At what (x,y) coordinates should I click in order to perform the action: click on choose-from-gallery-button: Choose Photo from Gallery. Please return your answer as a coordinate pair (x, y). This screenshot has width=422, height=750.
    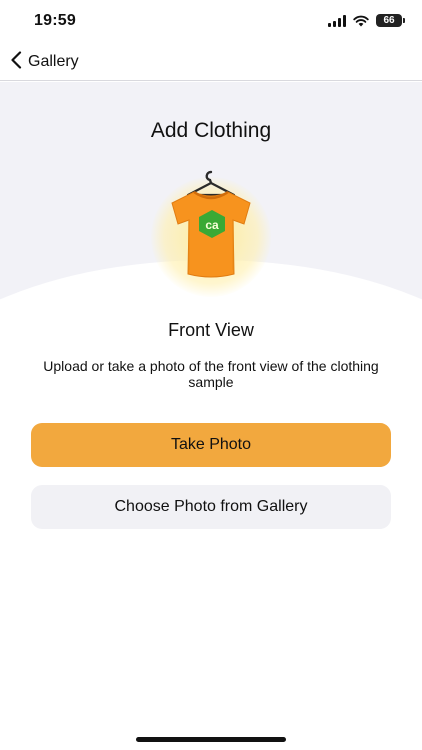
    Looking at the image, I should click on (211, 507).